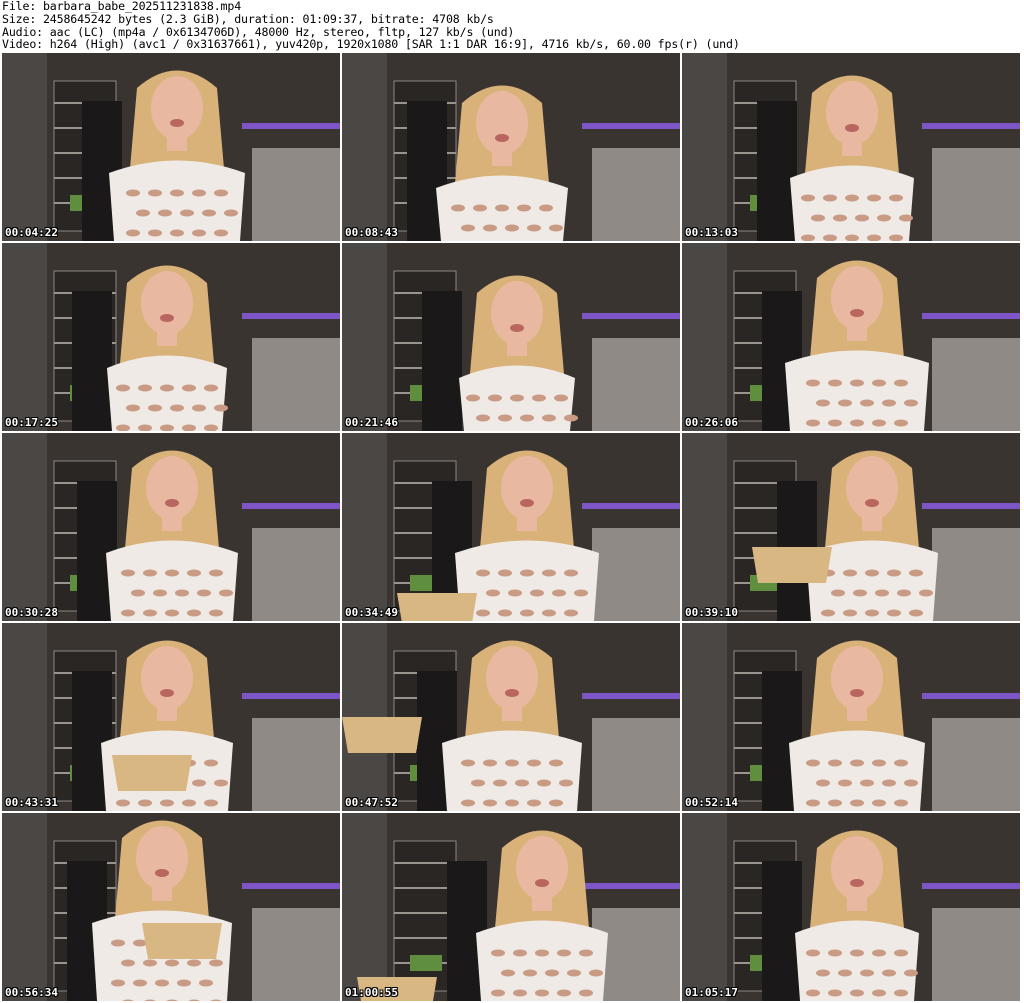  What do you see at coordinates (167, 693) in the screenshot?
I see `lips` at bounding box center [167, 693].